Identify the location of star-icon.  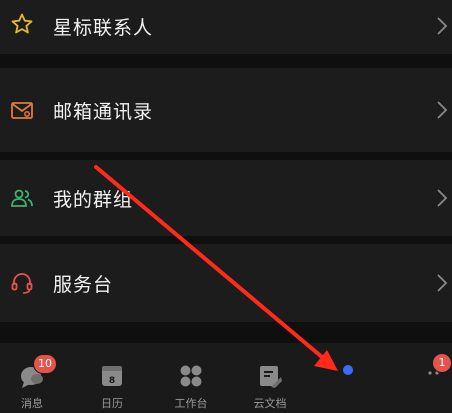
(22, 23).